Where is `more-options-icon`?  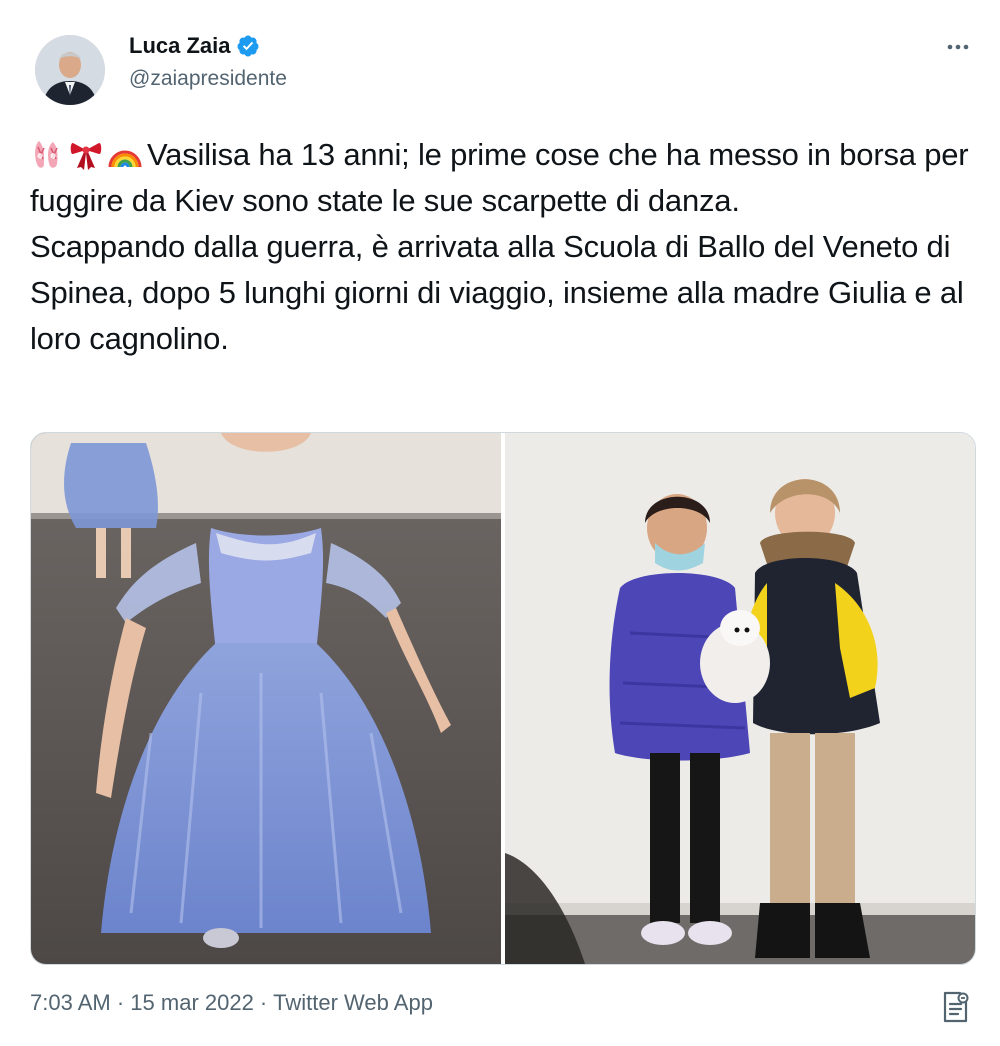
more-options-icon is located at coordinates (958, 47).